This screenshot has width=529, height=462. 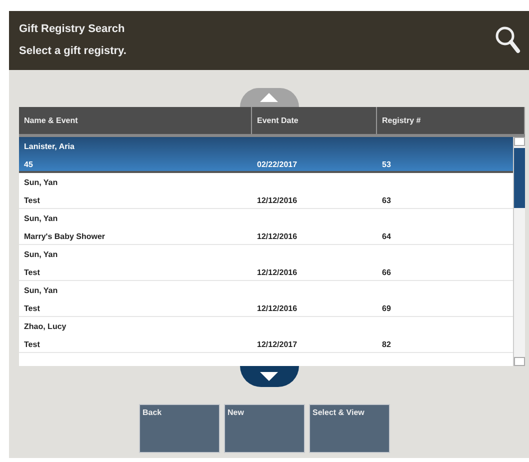 I want to click on registry-number: 64, so click(x=386, y=236).